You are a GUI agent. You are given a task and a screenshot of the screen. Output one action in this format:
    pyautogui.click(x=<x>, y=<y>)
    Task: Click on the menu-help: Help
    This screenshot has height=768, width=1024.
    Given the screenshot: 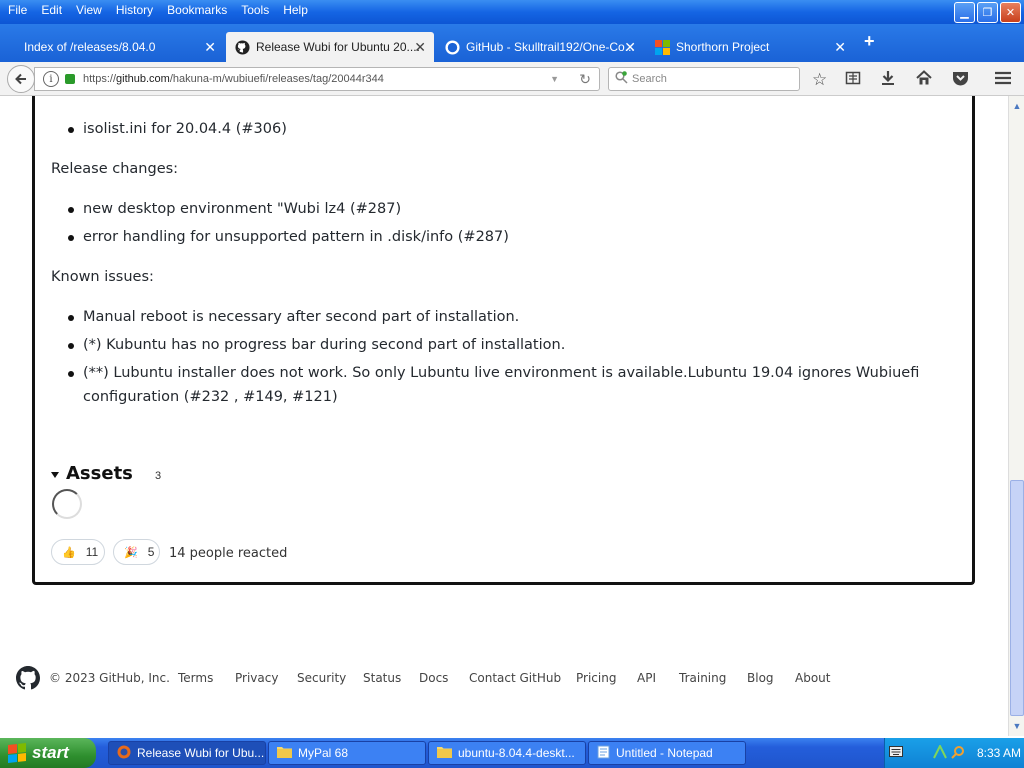 What is the action you would take?
    pyautogui.click(x=295, y=10)
    